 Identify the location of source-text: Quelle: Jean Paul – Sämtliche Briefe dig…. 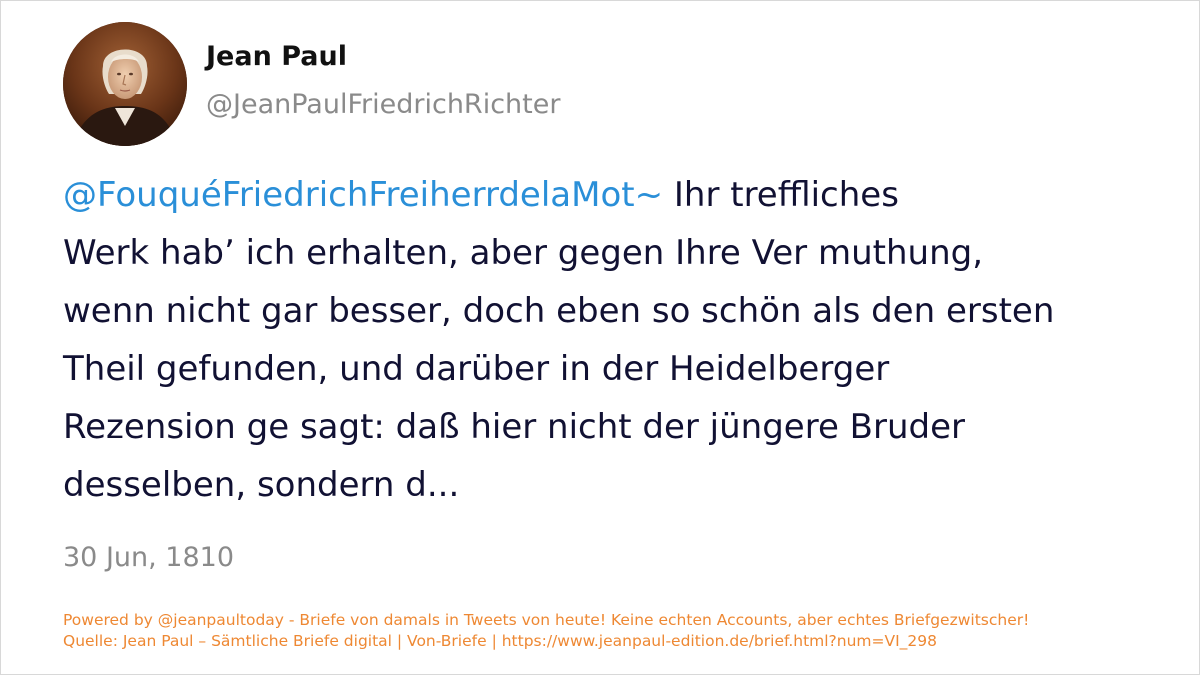
(500, 641).